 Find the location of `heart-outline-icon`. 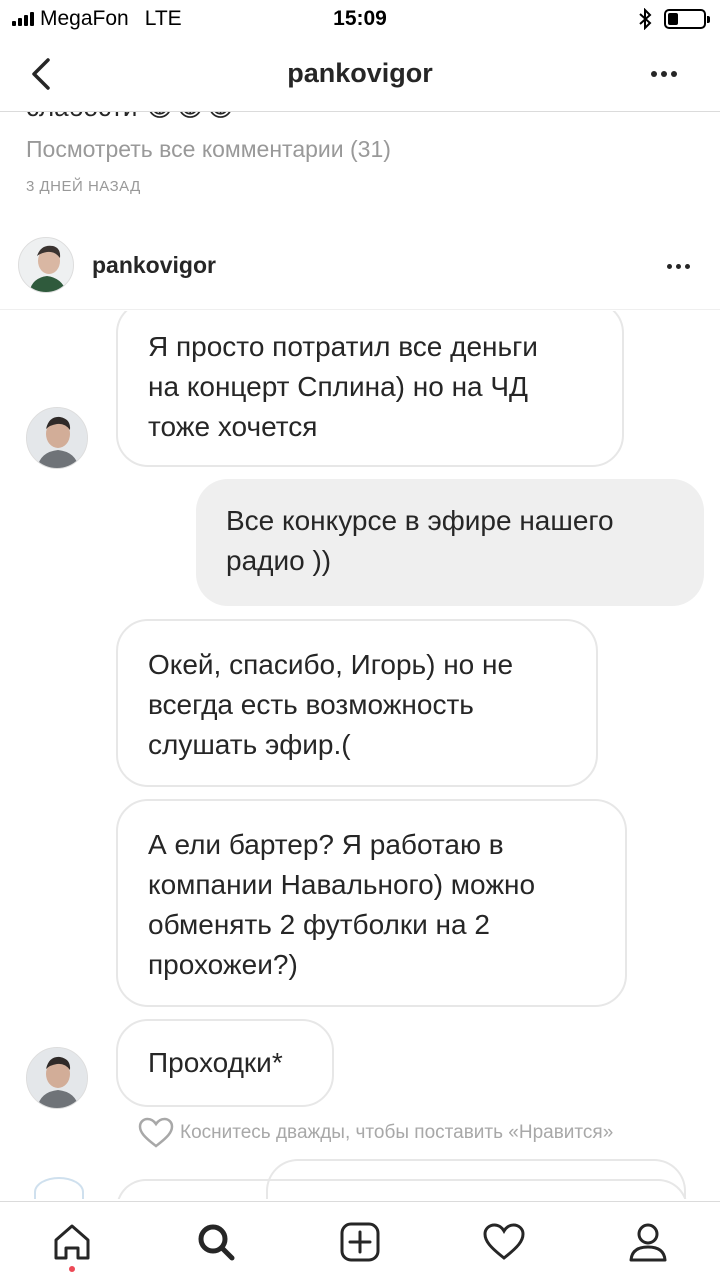

heart-outline-icon is located at coordinates (156, 1132).